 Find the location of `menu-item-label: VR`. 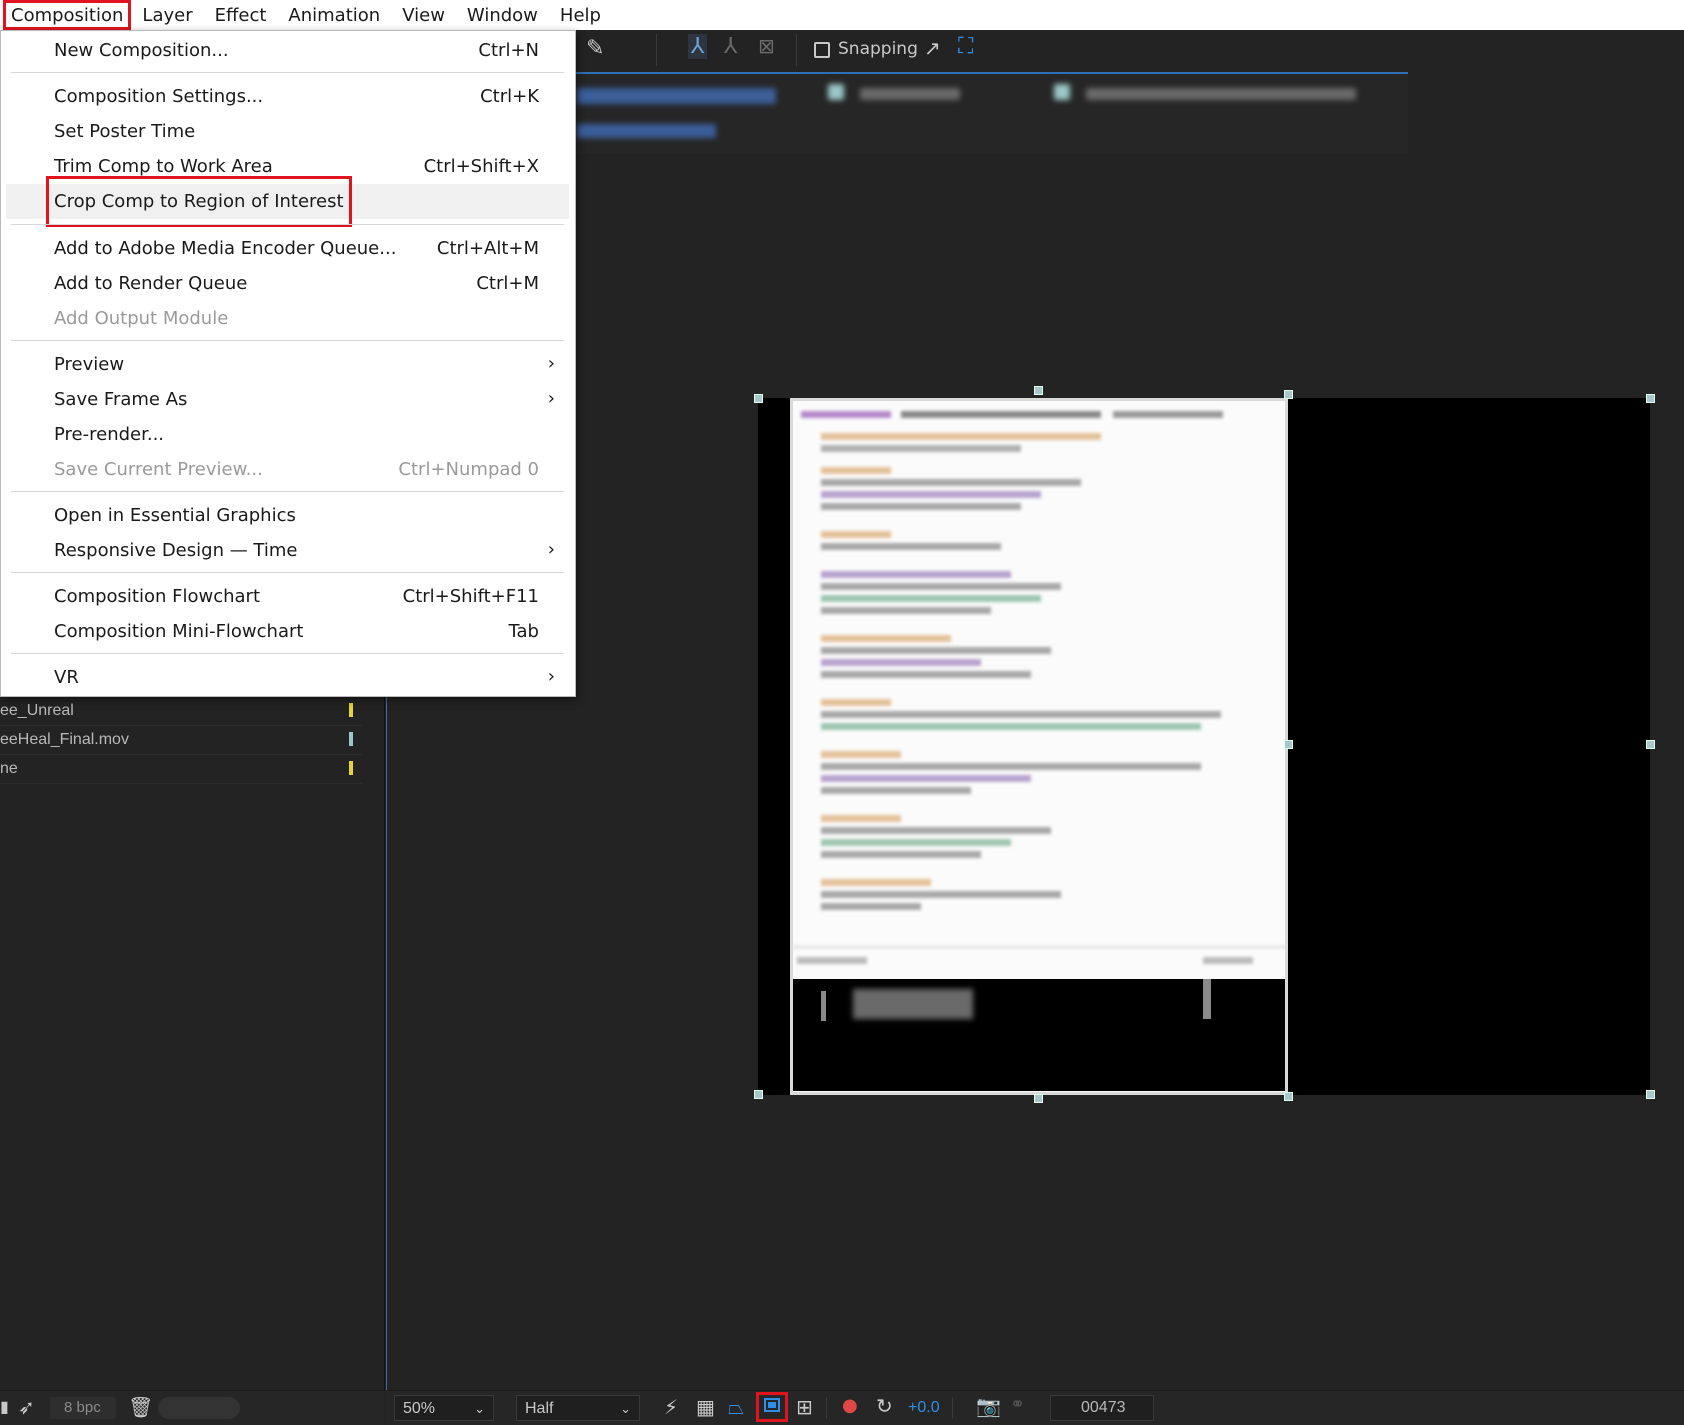

menu-item-label: VR is located at coordinates (66, 677).